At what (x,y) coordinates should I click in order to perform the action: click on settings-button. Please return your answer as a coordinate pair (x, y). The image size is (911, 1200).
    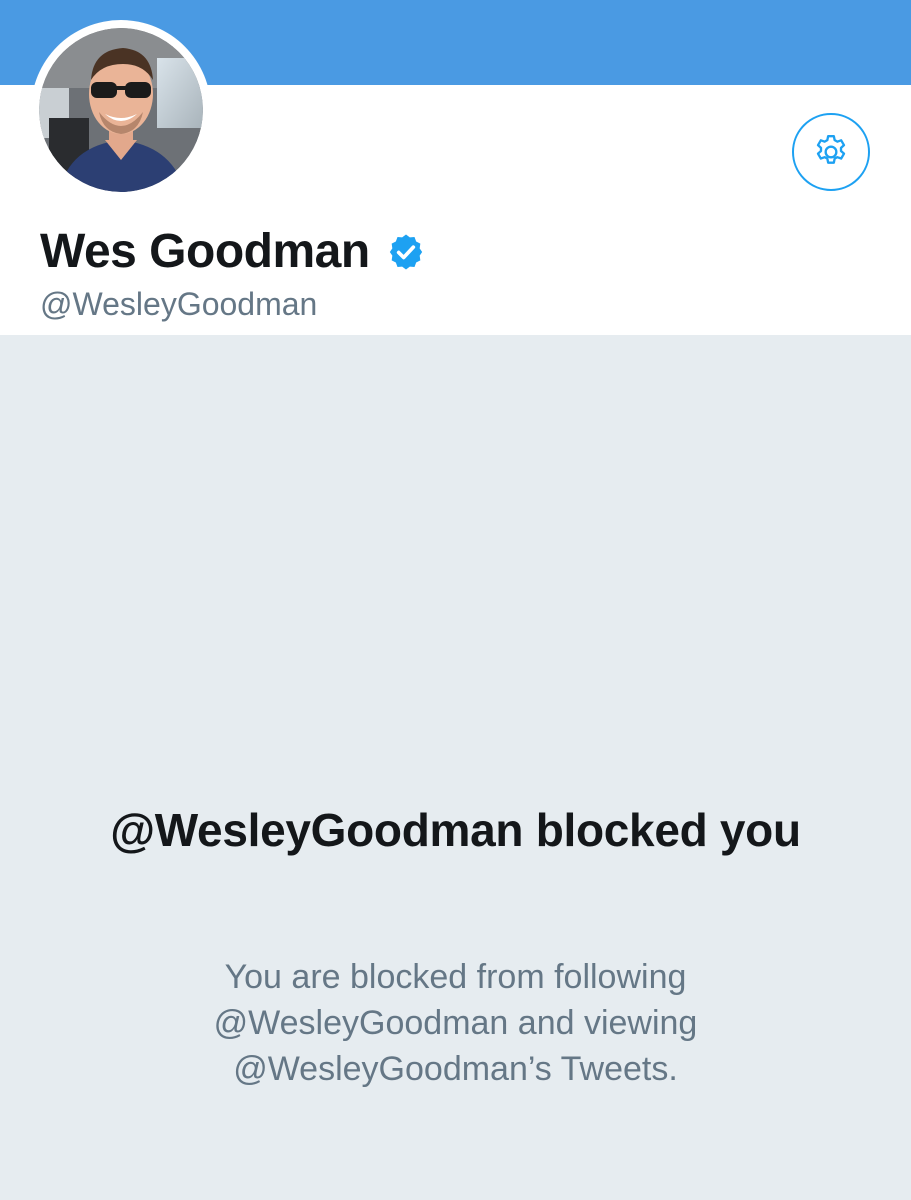
    Looking at the image, I should click on (831, 152).